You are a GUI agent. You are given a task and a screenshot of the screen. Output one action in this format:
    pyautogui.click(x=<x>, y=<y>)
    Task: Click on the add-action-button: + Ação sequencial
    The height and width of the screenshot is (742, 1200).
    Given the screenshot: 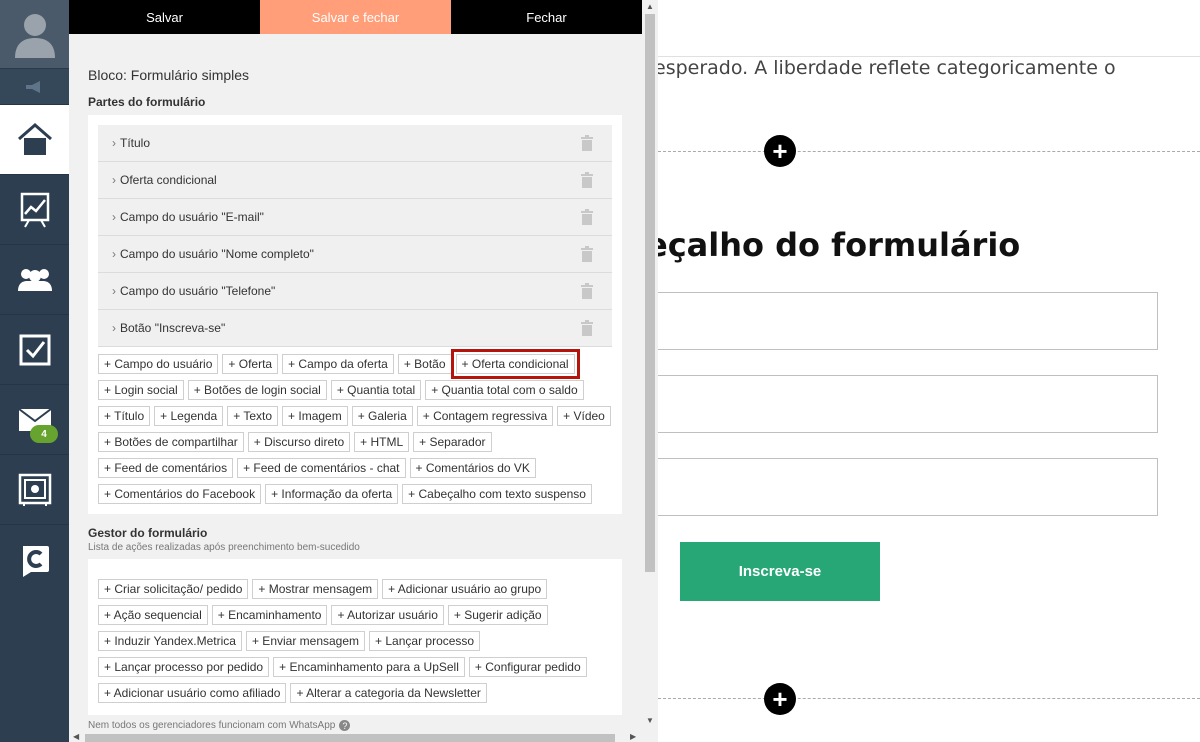 What is the action you would take?
    pyautogui.click(x=153, y=615)
    